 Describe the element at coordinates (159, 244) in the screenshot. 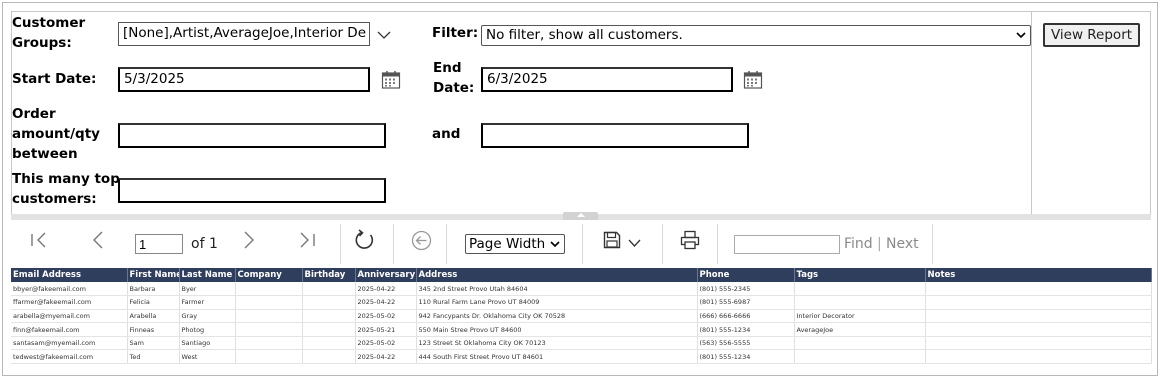

I see `page-number-input` at that location.